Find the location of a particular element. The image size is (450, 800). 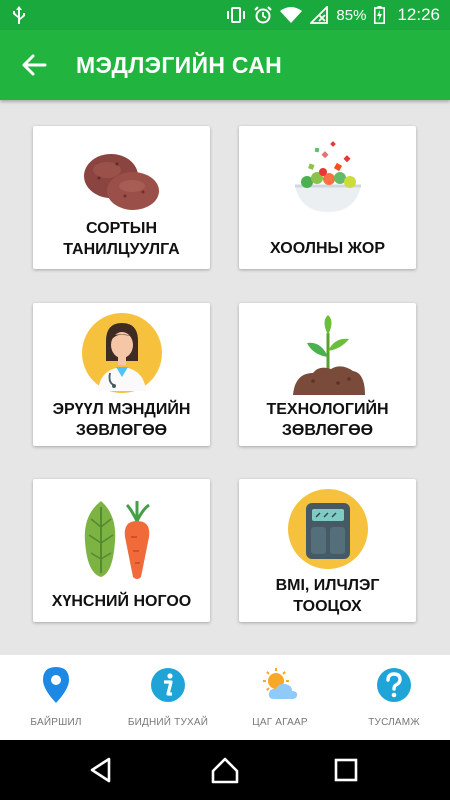

home-icon is located at coordinates (225, 770).